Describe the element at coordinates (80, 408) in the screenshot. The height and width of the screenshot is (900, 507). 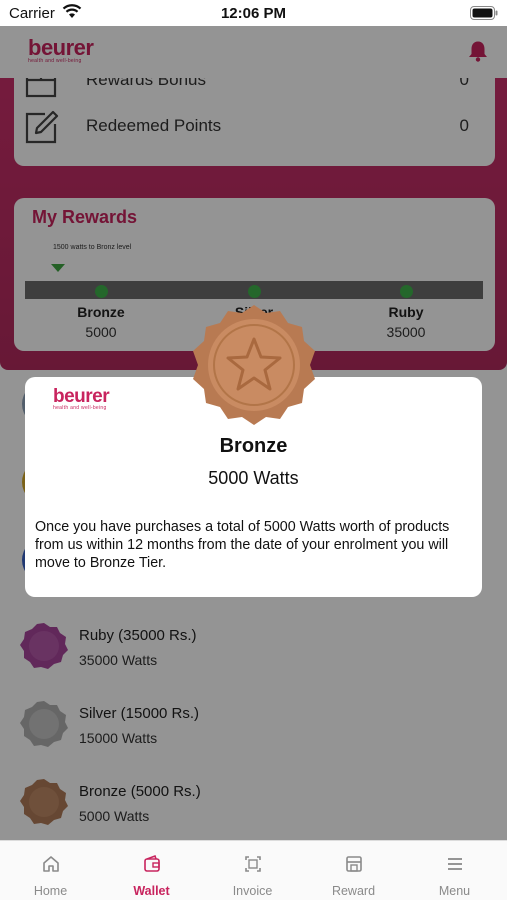
I see `modal-brand-tagline: health and well-being` at that location.